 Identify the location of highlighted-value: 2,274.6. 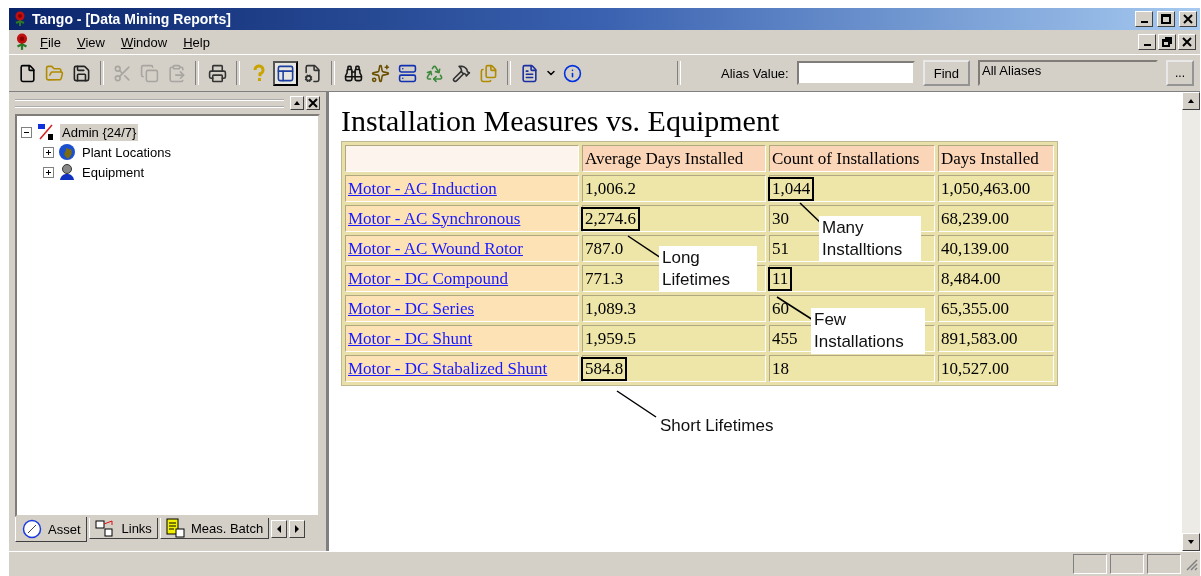
(610, 218).